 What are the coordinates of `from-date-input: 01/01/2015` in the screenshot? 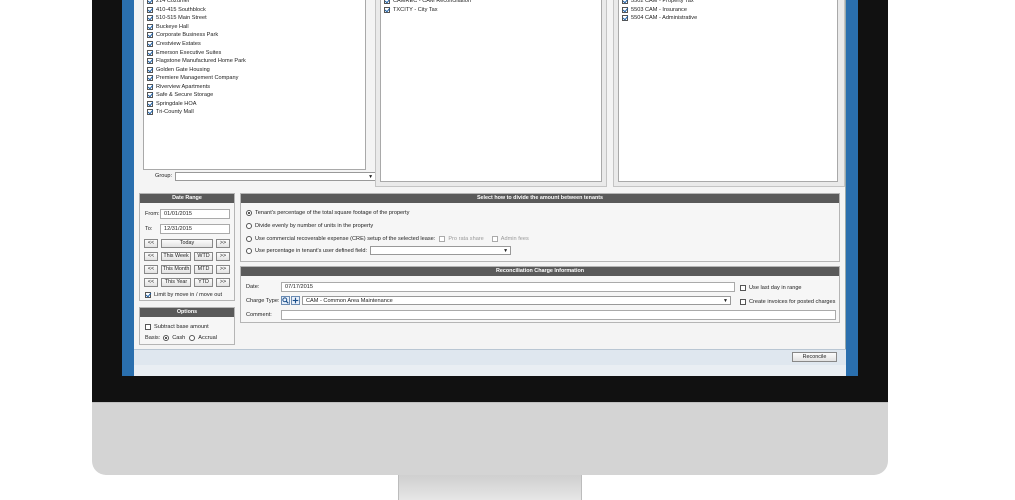 It's located at (195, 214).